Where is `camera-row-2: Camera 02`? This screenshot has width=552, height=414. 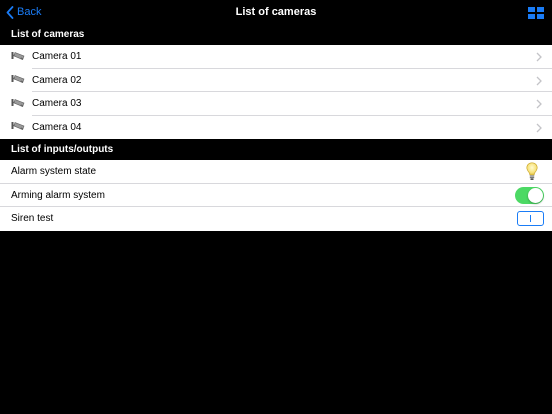 camera-row-2: Camera 02 is located at coordinates (276, 80).